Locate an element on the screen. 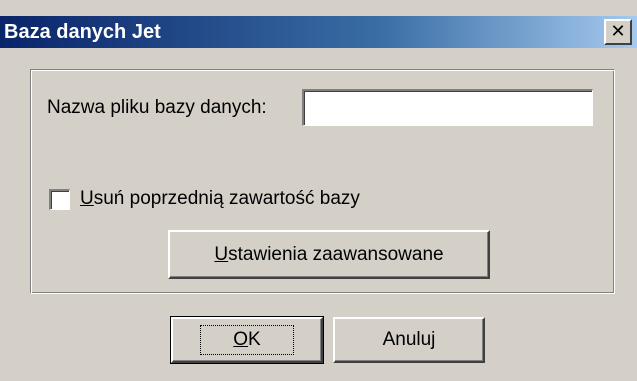  close-icon: ✕ is located at coordinates (618, 31).